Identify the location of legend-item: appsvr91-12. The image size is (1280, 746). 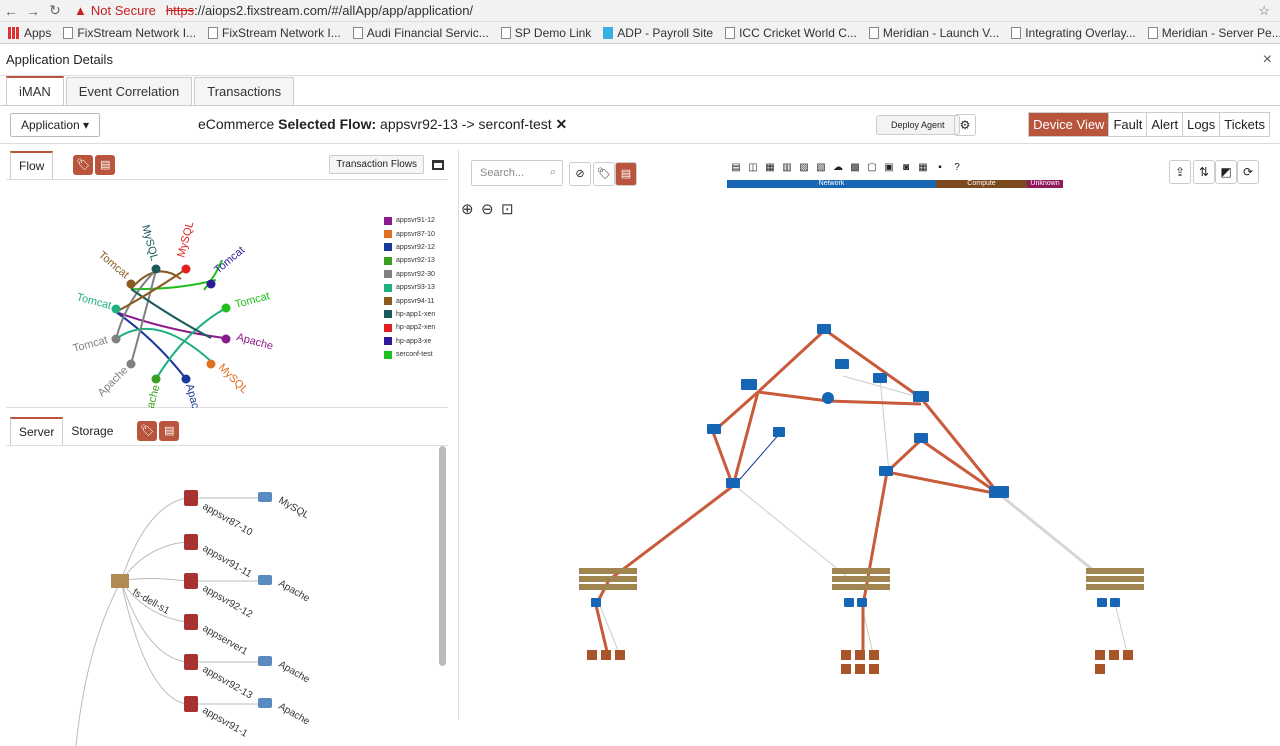
(409, 220).